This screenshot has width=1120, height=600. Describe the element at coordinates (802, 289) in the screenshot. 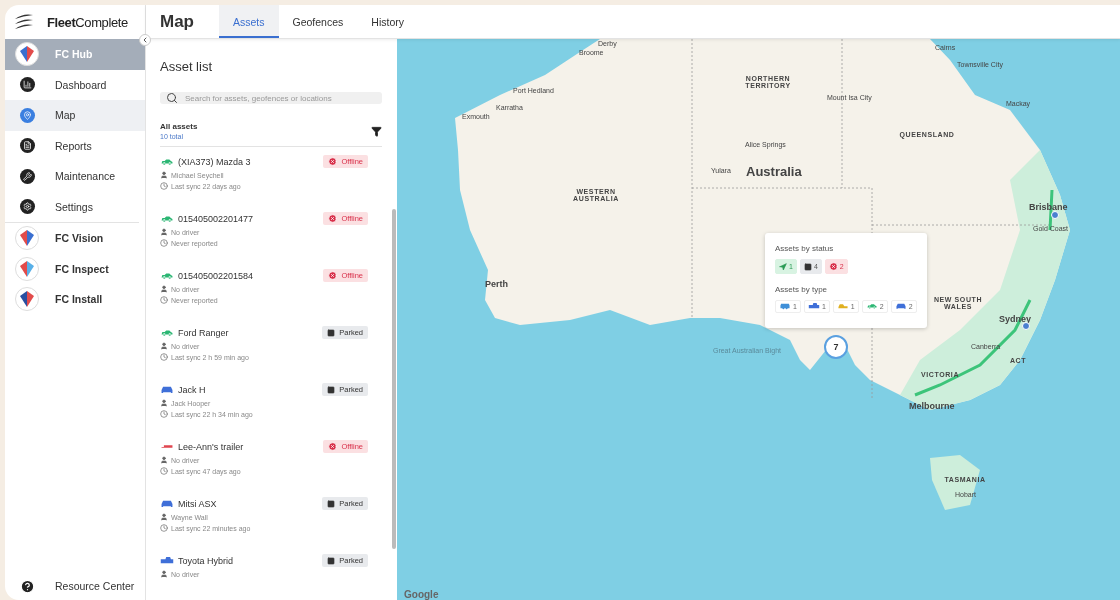

I see `popup-heading: Assets by type` at that location.